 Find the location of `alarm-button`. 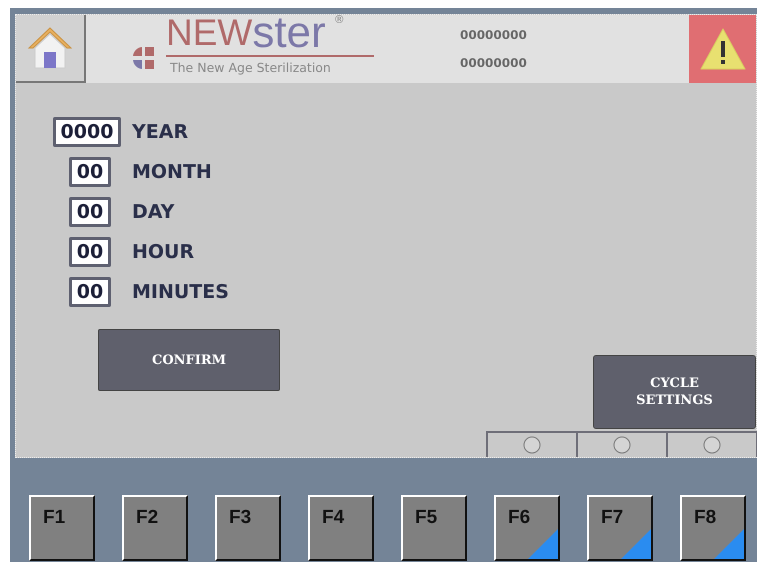

alarm-button is located at coordinates (722, 49).